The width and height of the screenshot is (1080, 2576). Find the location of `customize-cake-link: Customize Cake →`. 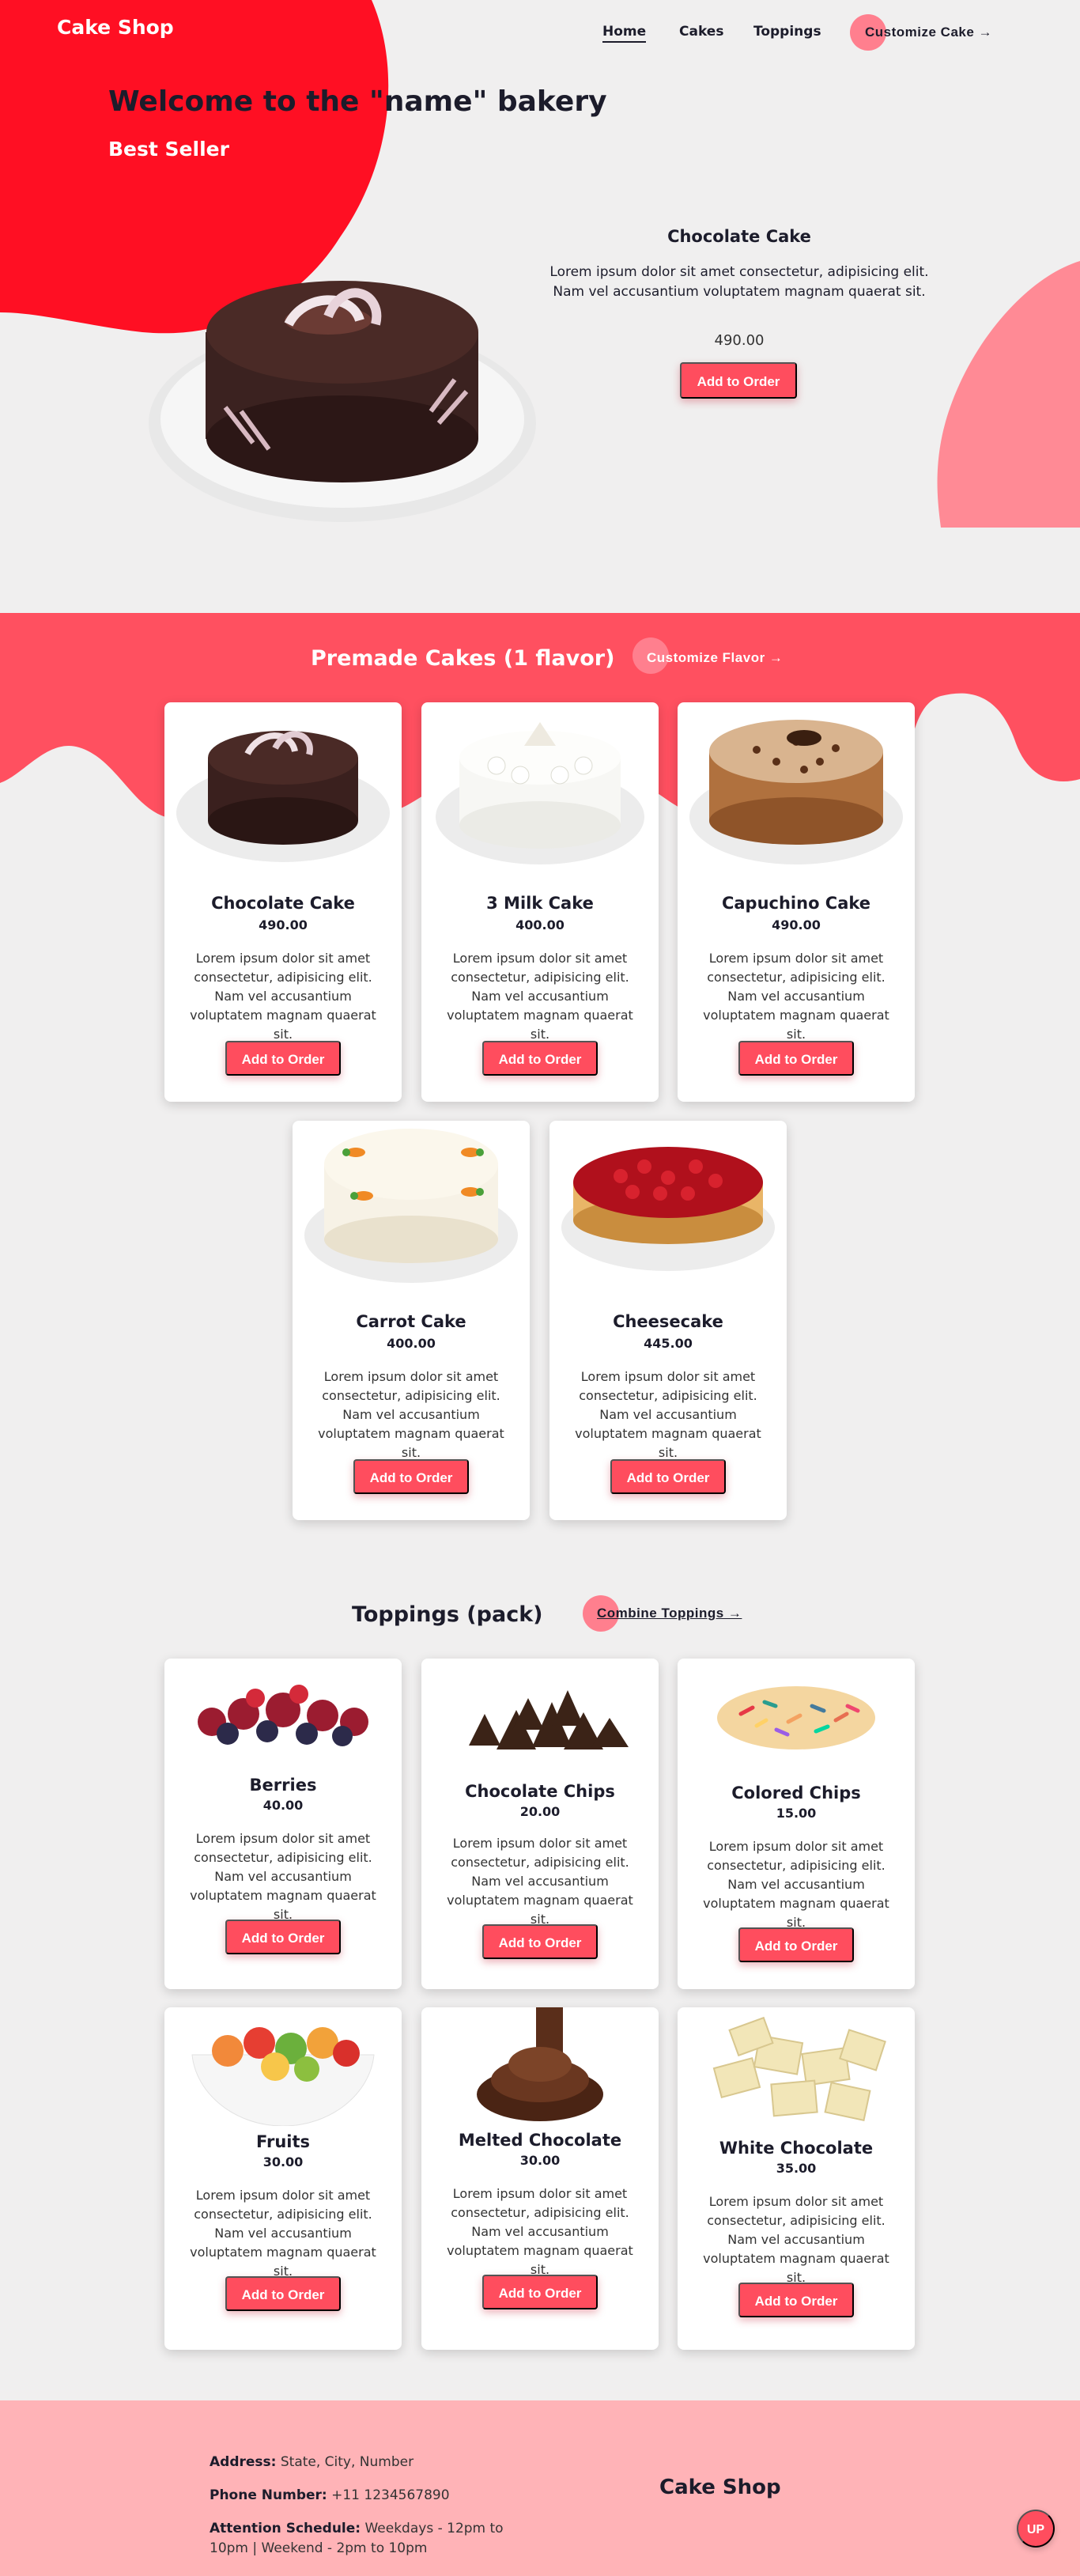

customize-cake-link: Customize Cake → is located at coordinates (928, 33).